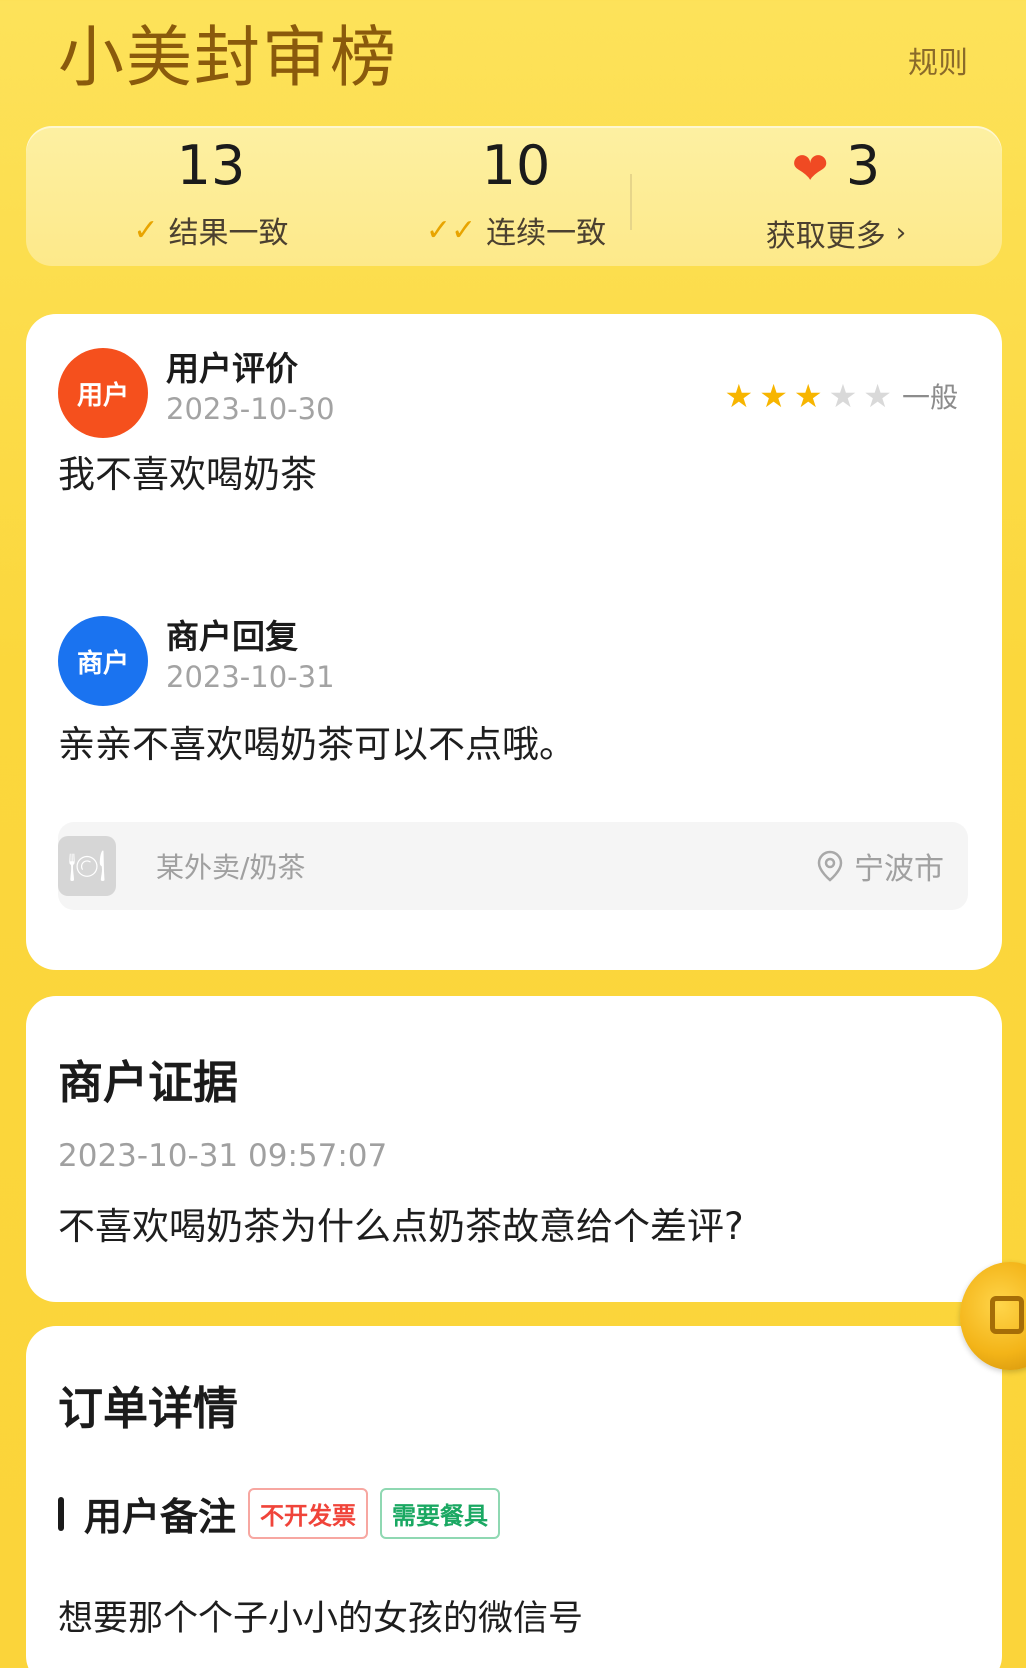 The width and height of the screenshot is (1026, 1668). Describe the element at coordinates (516, 165) in the screenshot. I see `stat-value: 10` at that location.